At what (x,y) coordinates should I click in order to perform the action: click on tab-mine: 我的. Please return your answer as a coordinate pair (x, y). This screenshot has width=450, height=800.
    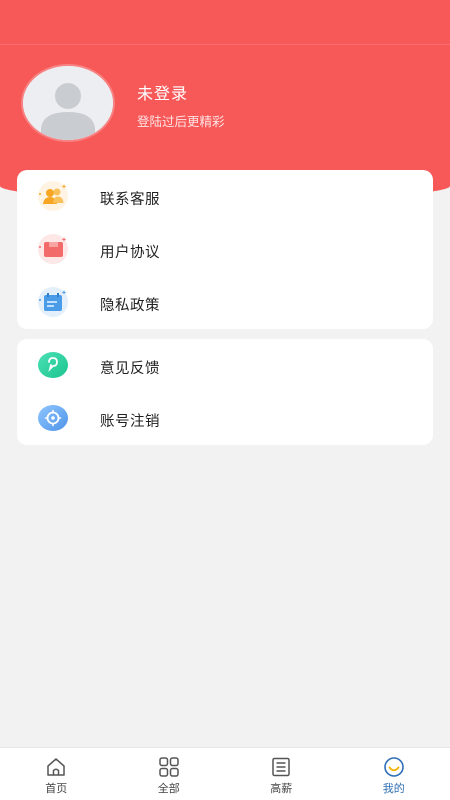
    Looking at the image, I should click on (394, 774).